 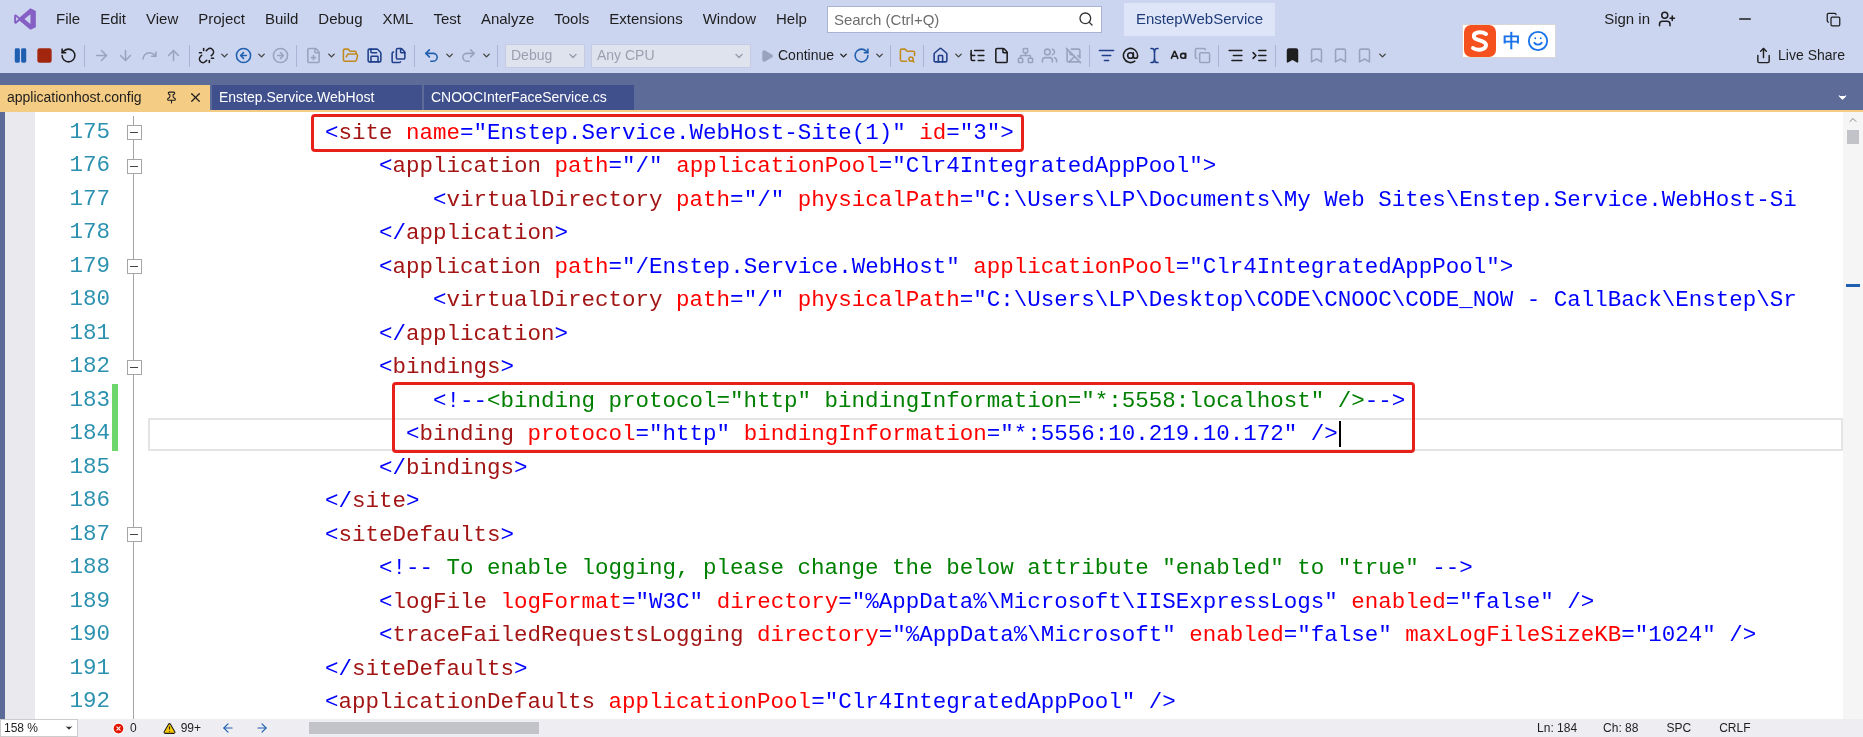 I want to click on line-number: 178, so click(x=89, y=233).